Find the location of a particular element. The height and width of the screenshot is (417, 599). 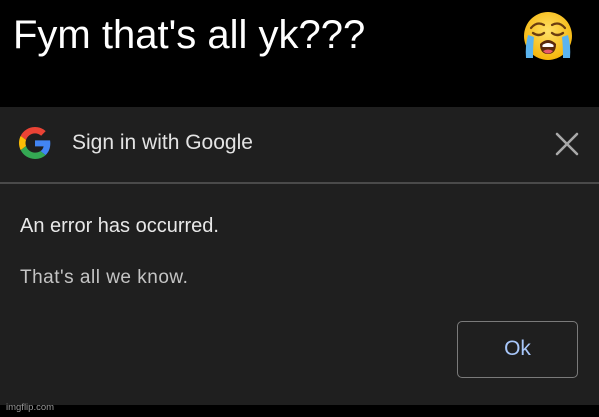

close-x-icon is located at coordinates (567, 144).